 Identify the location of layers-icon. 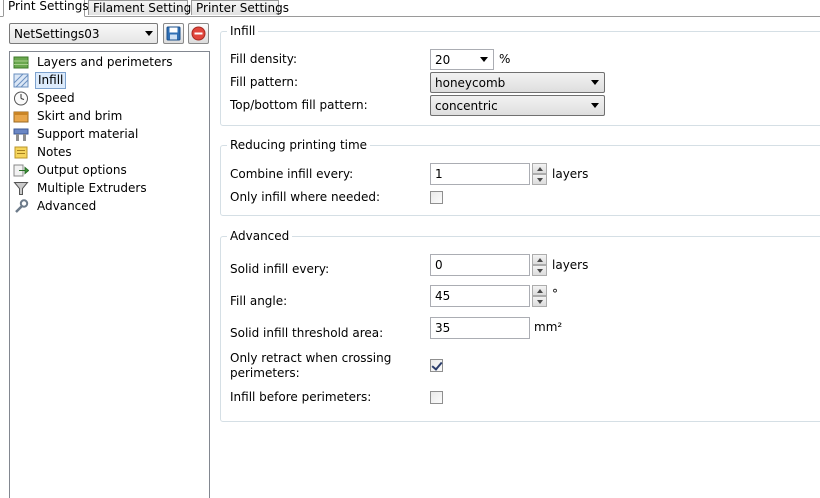
(21, 62).